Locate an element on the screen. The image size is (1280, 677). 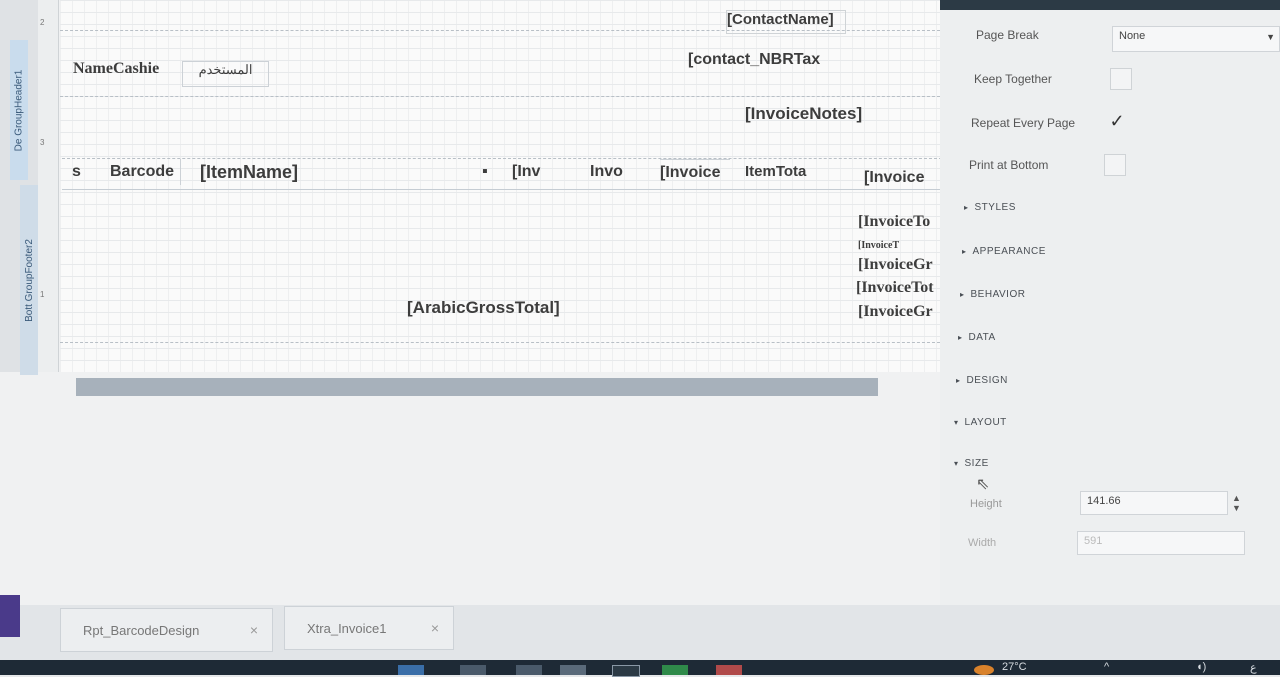
section-styles-label: STYLES is located at coordinates (995, 207).